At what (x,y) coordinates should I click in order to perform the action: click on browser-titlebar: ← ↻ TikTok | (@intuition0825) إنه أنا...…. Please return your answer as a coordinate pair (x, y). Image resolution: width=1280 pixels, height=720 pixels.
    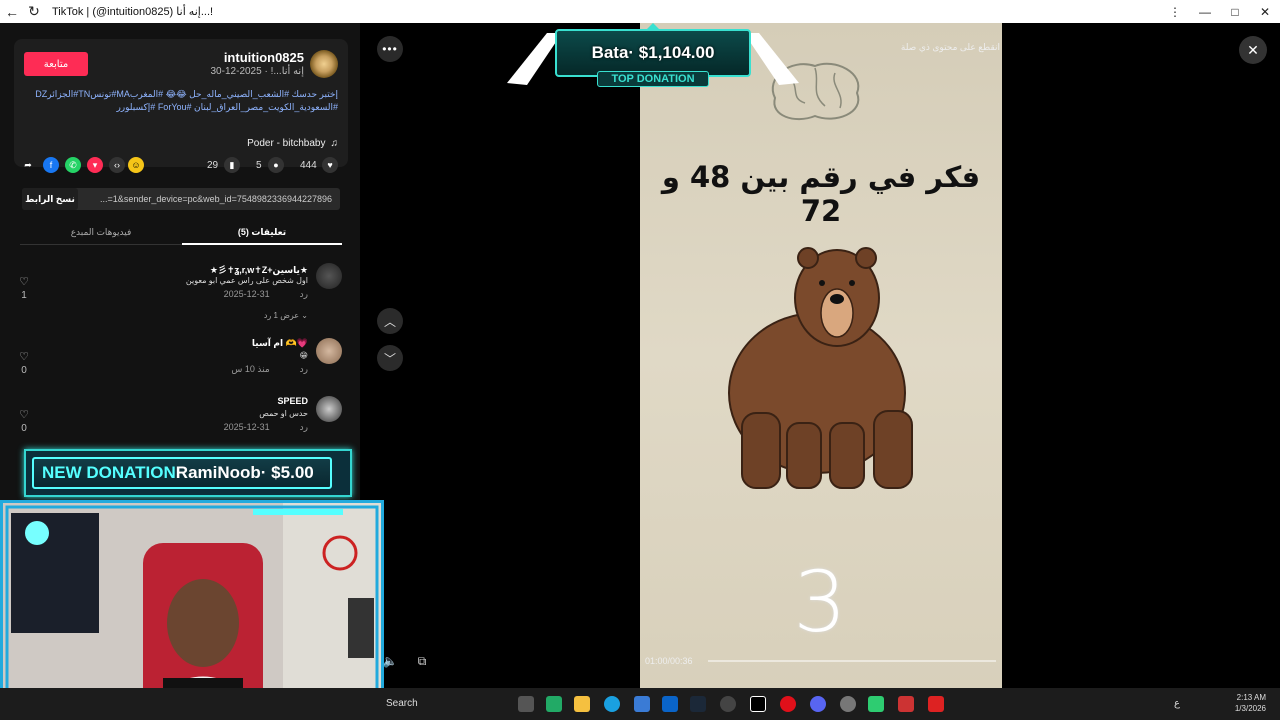
    Looking at the image, I should click on (640, 11).